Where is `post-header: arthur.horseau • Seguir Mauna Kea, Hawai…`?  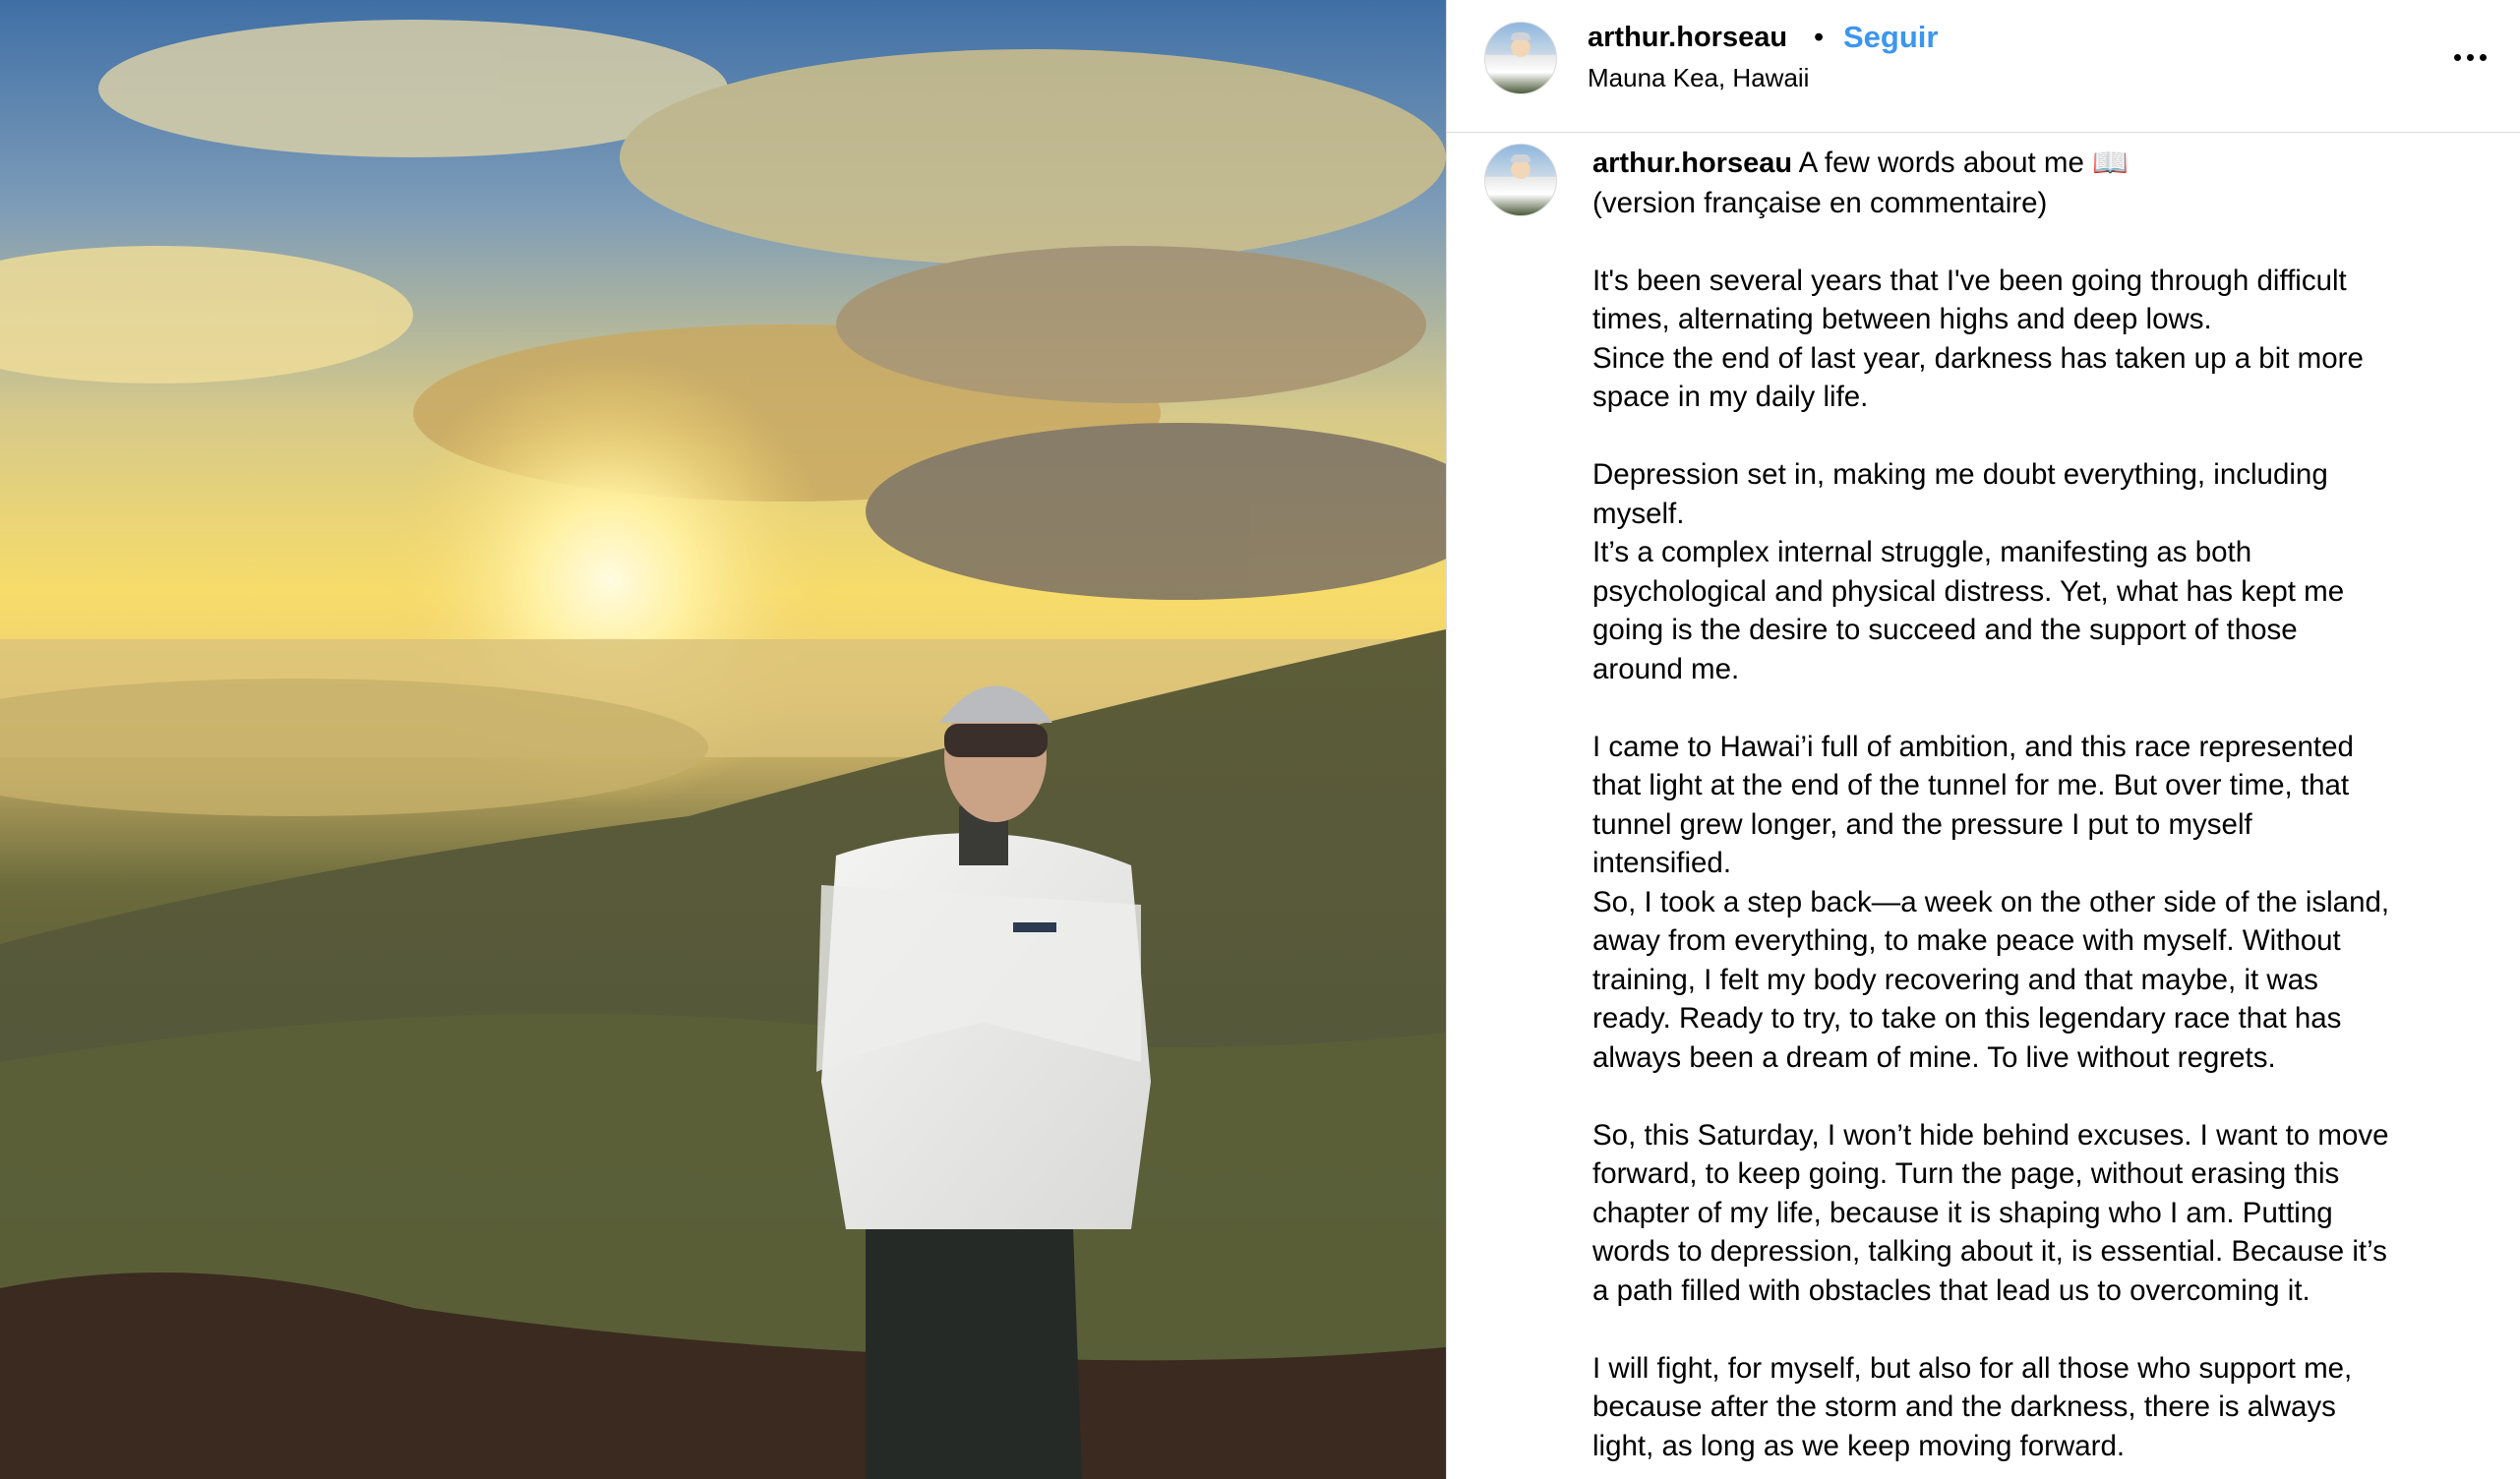 post-header: arthur.horseau • Seguir Mauna Kea, Hawai… is located at coordinates (1983, 66).